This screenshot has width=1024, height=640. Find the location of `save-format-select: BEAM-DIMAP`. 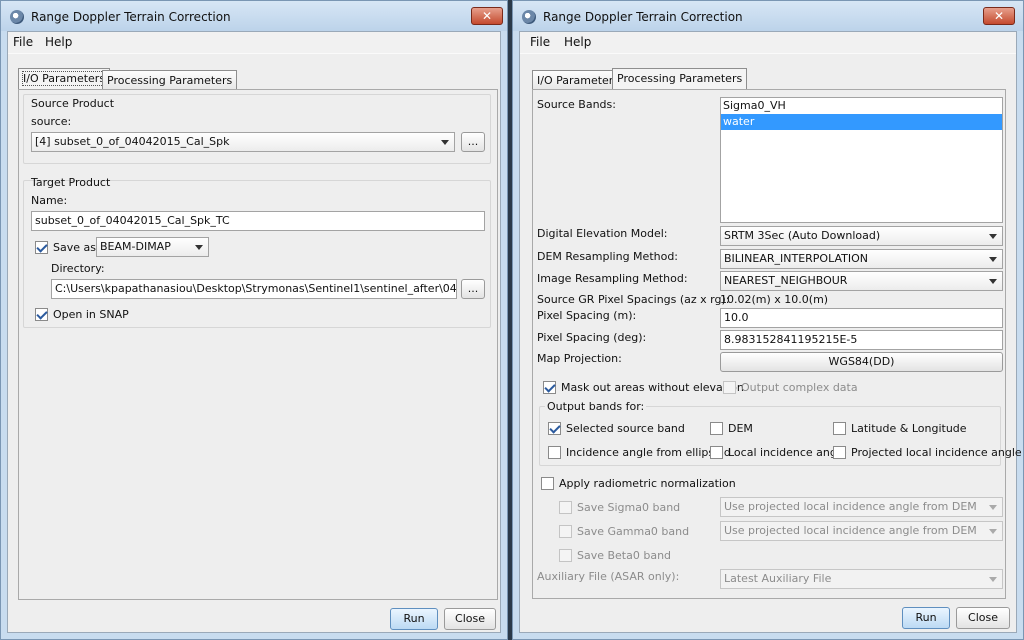

save-format-select: BEAM-DIMAP is located at coordinates (152, 247).